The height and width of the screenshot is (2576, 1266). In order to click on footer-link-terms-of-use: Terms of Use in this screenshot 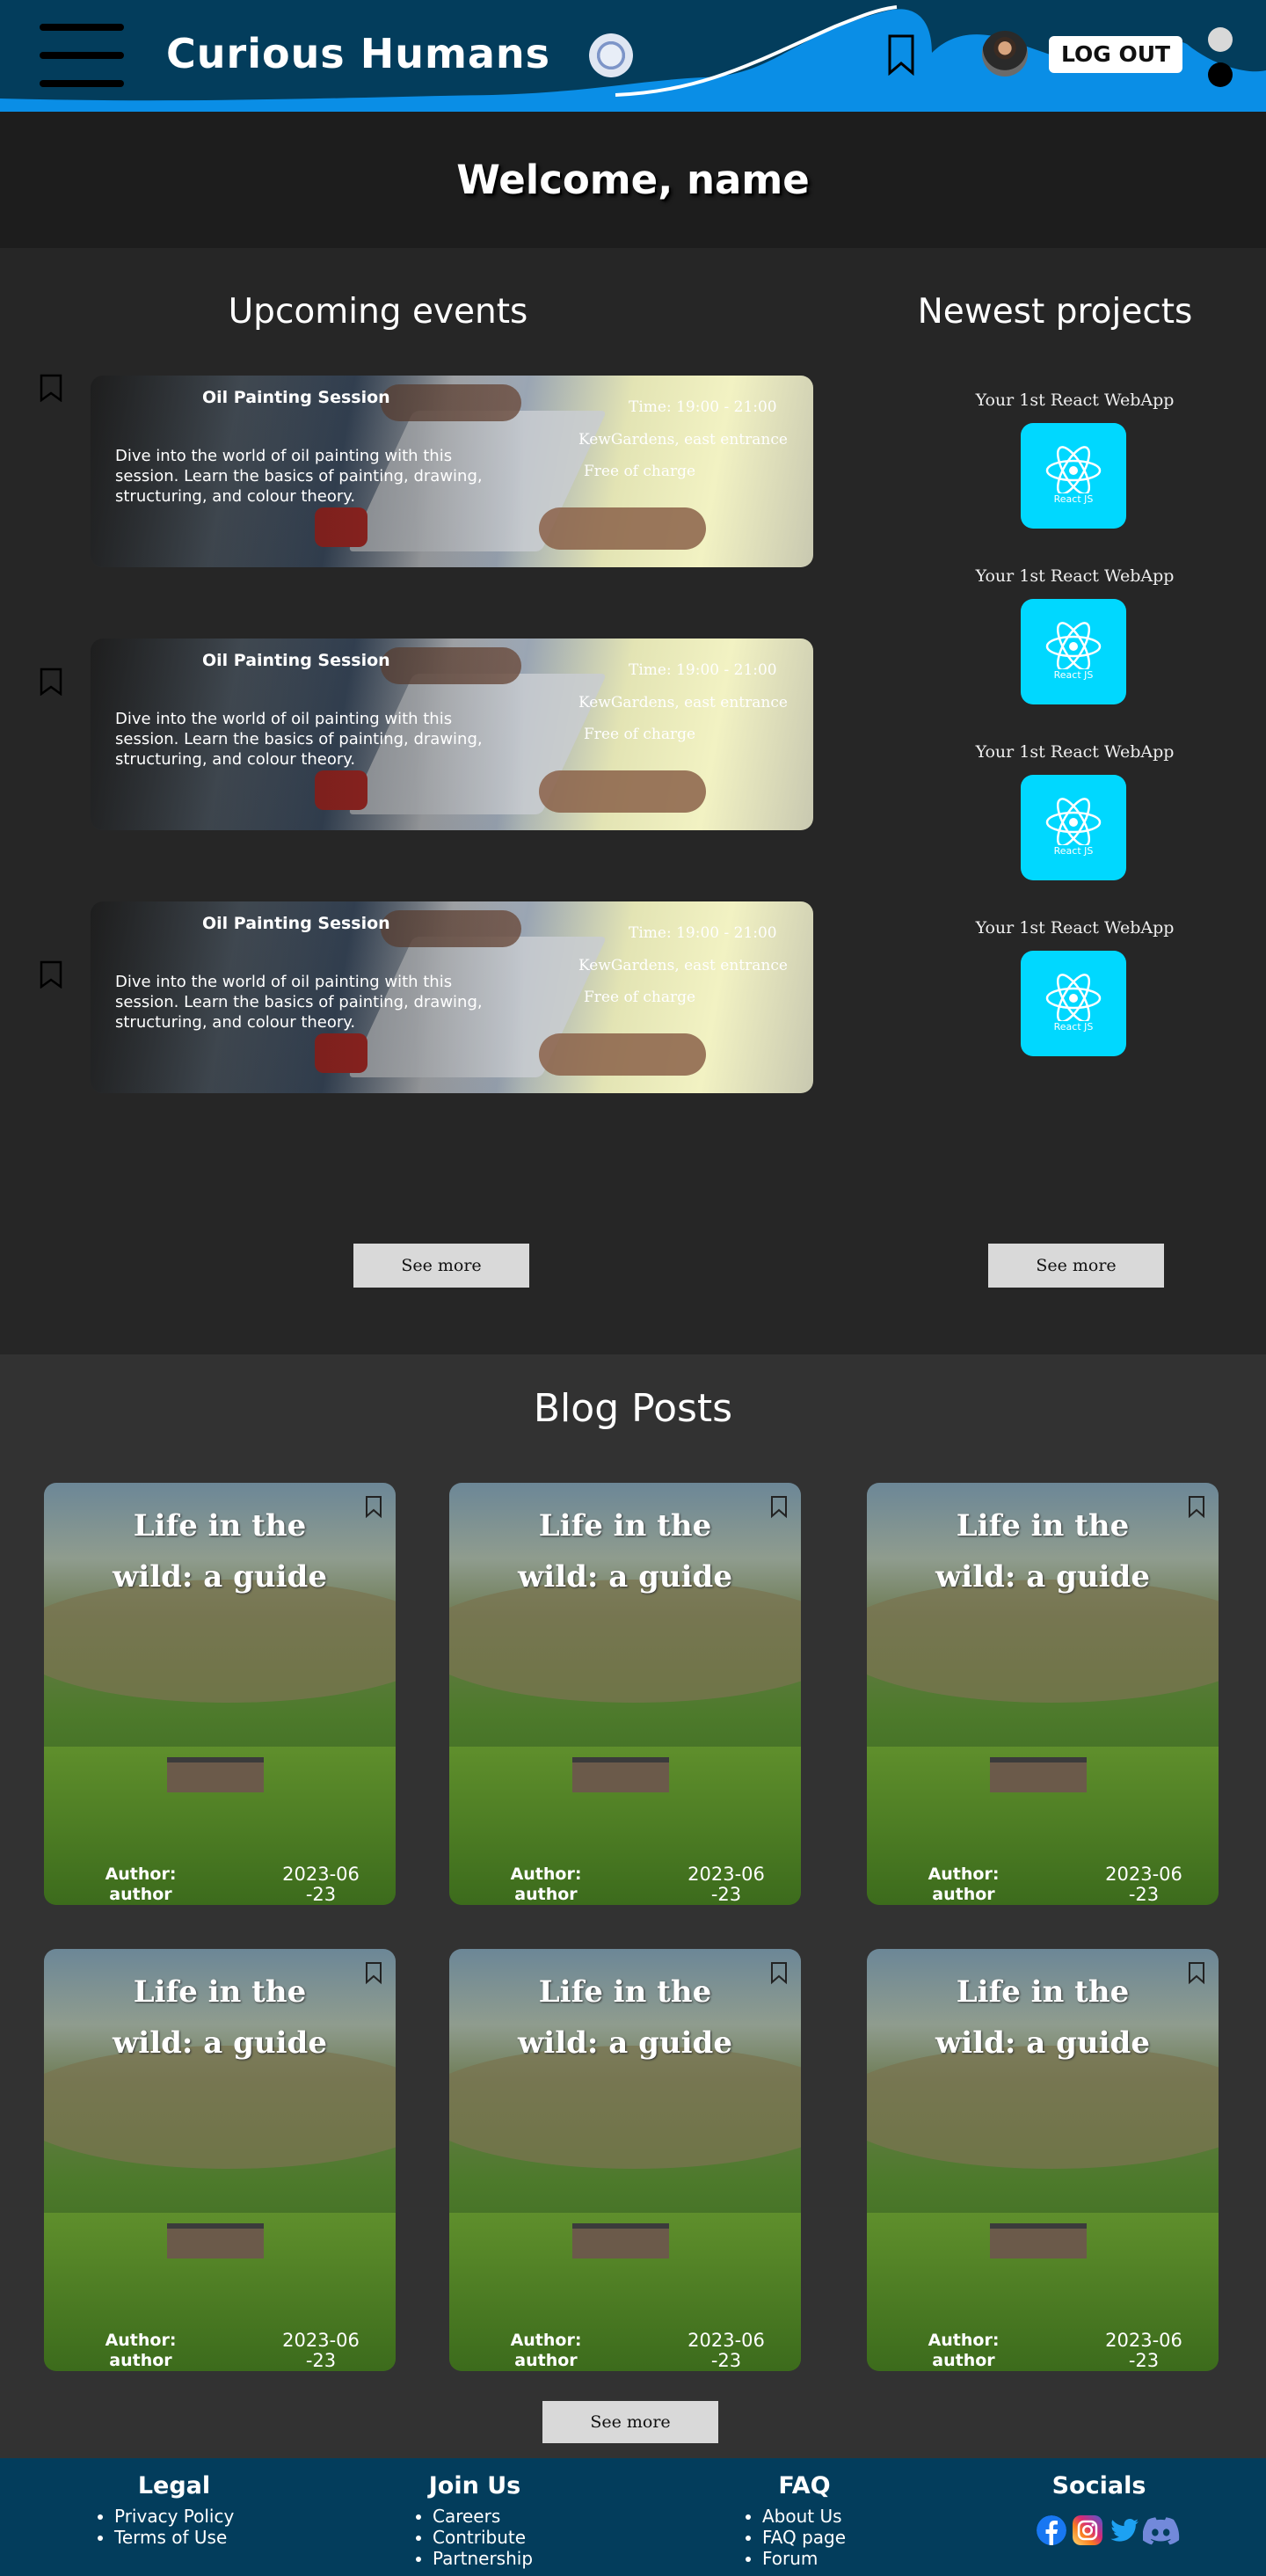, I will do `click(183, 2537)`.